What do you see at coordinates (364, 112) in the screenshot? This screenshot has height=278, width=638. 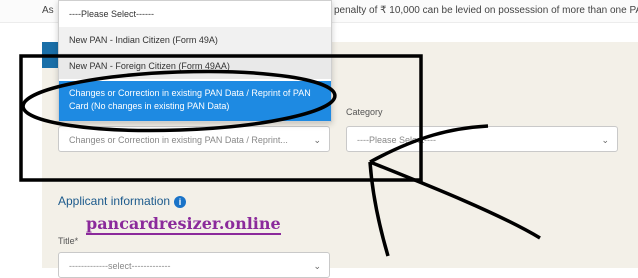 I see `category-label: Category` at bounding box center [364, 112].